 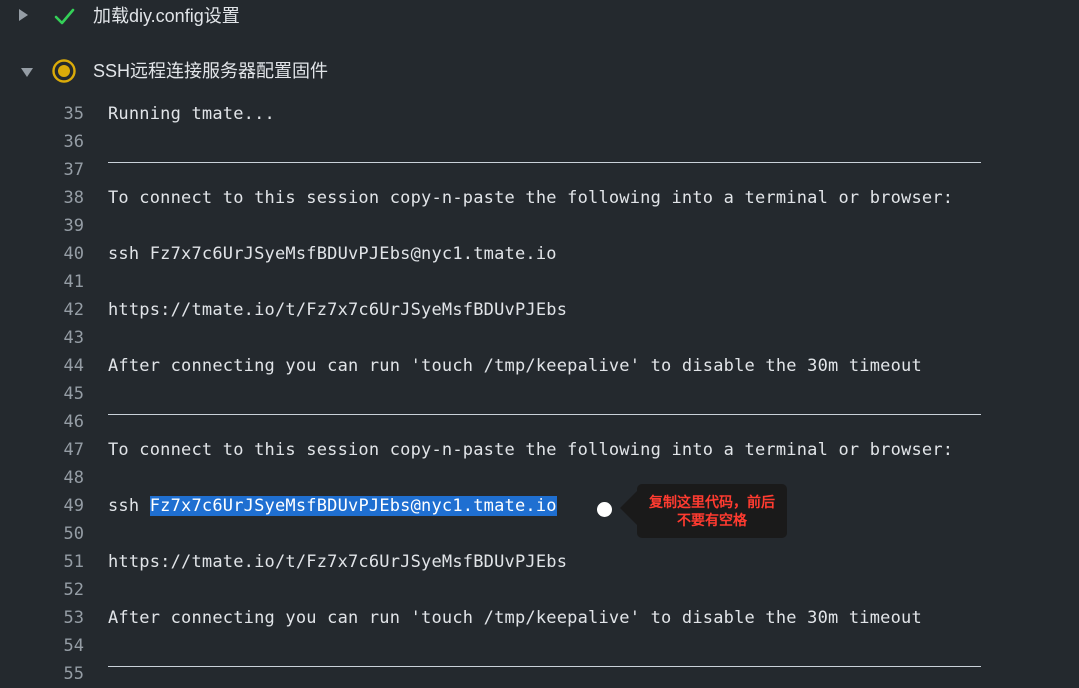 What do you see at coordinates (539, 422) in the screenshot?
I see `log-line: 46` at bounding box center [539, 422].